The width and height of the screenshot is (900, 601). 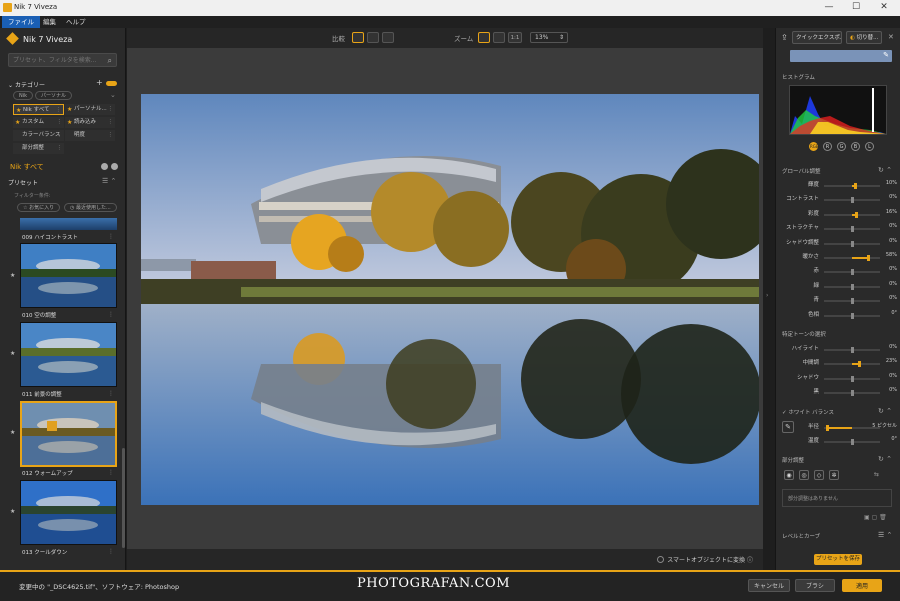 I want to click on compare-split-button, so click(x=373, y=37).